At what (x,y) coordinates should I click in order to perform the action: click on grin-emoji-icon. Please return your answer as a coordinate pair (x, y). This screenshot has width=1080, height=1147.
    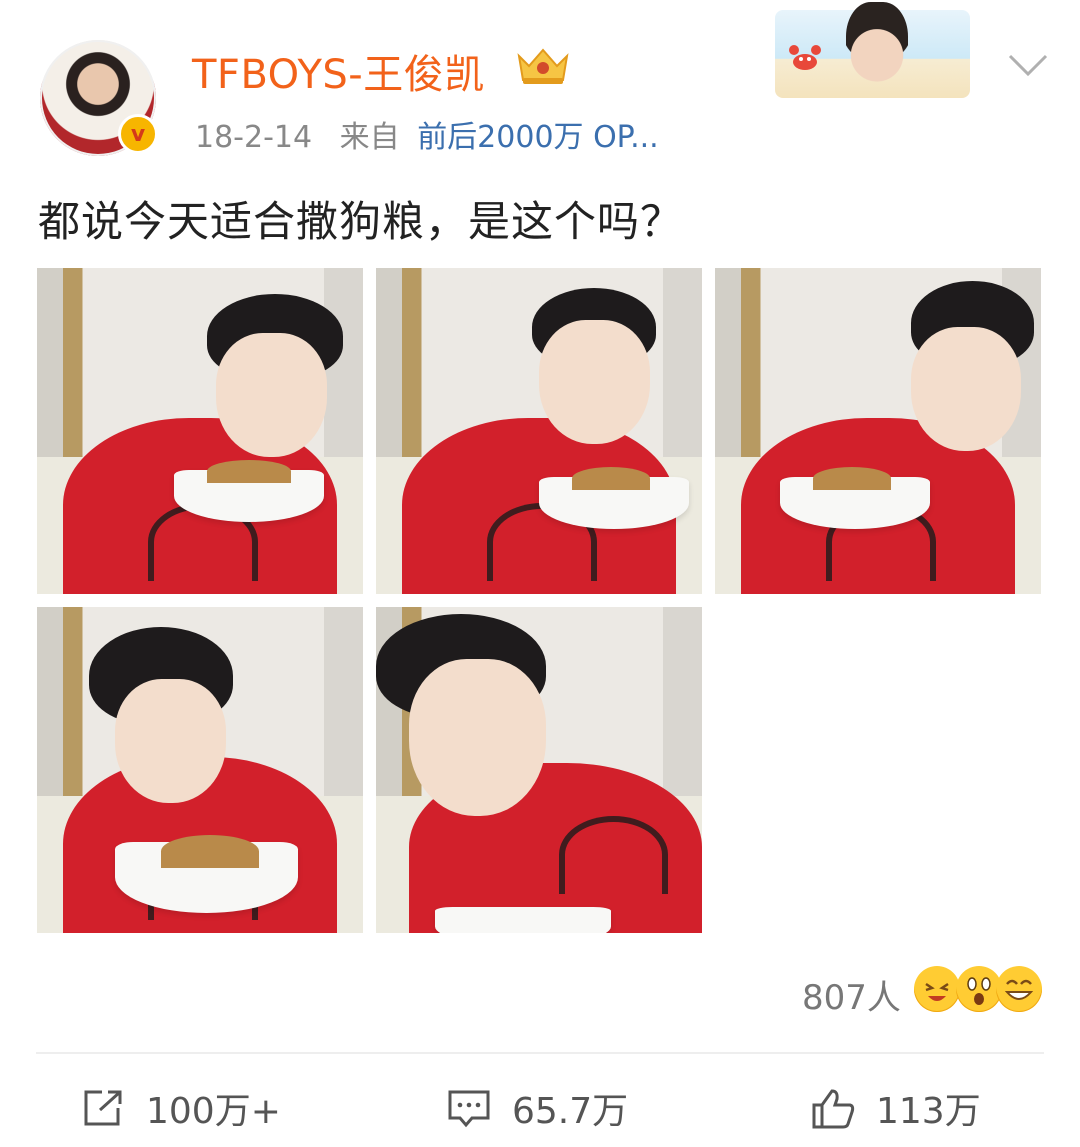
    Looking at the image, I should click on (1019, 989).